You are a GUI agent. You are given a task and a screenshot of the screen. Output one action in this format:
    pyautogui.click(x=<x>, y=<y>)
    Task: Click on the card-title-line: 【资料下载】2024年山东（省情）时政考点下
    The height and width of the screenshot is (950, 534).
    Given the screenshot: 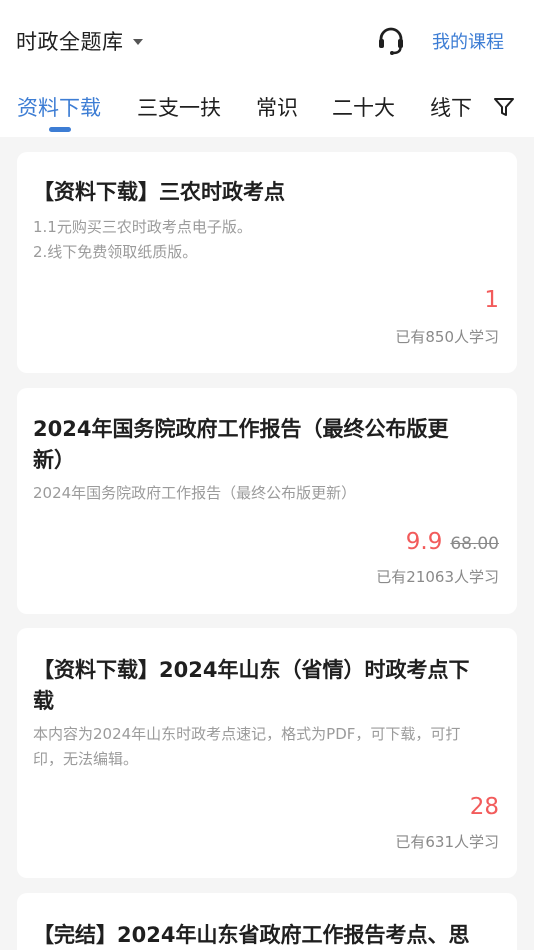 What is the action you would take?
    pyautogui.click(x=251, y=670)
    